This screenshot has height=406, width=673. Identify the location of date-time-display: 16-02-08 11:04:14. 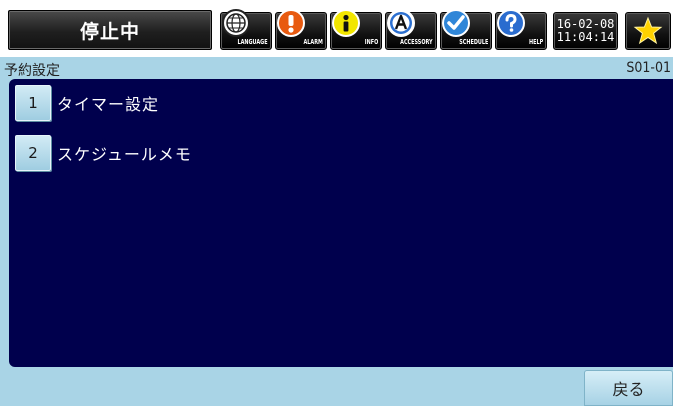
(585, 31).